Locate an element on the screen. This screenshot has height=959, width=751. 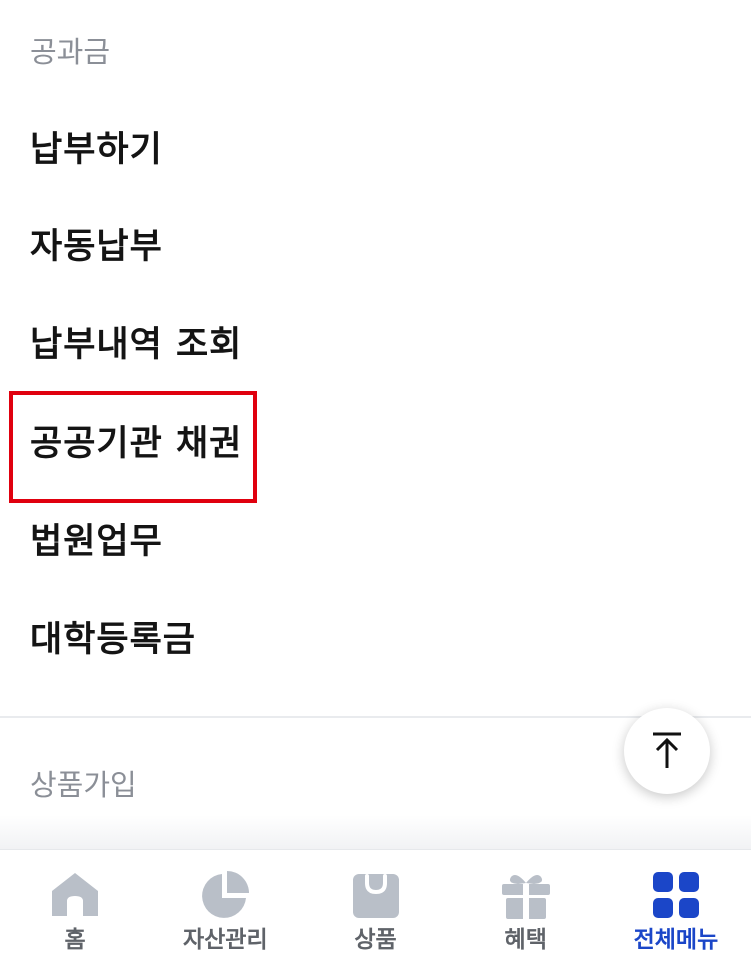
pie-chart-icon is located at coordinates (226, 894).